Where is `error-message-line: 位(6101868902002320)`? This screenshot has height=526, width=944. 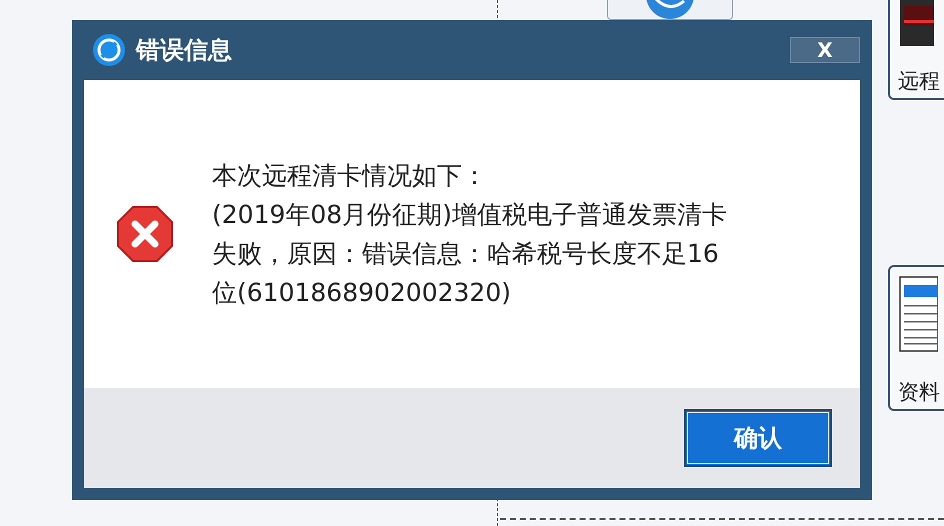 error-message-line: 位(6101868902002320) is located at coordinates (362, 293).